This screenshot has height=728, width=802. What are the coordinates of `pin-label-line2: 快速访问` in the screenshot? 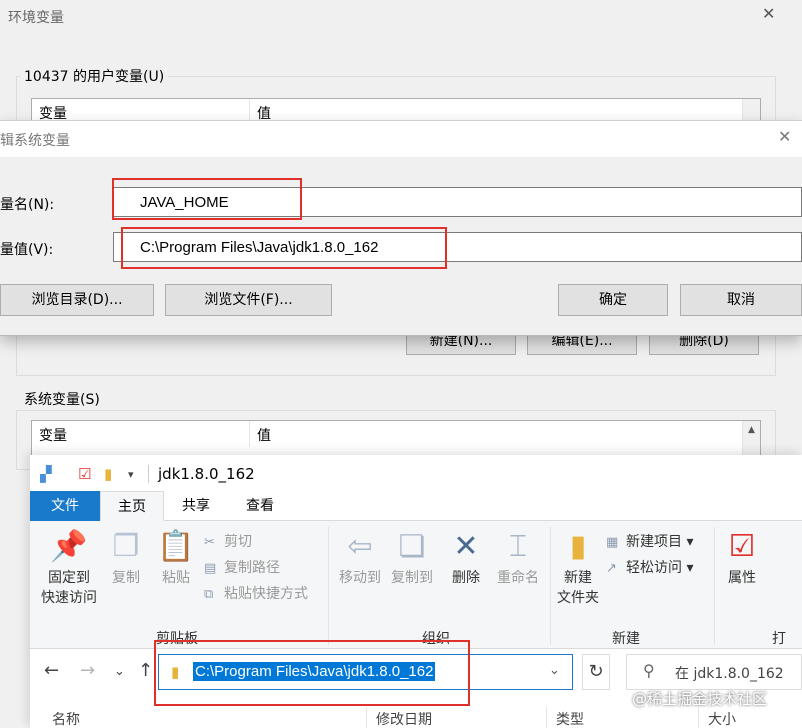 It's located at (69, 598).